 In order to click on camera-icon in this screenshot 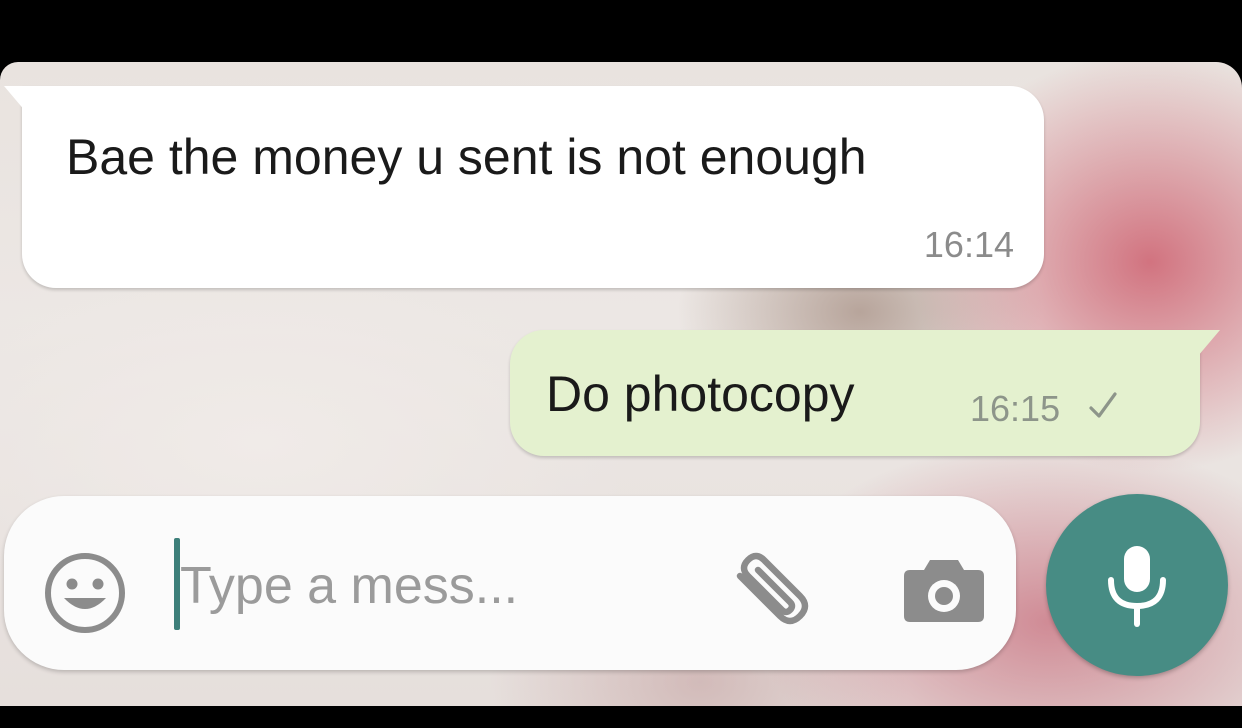, I will do `click(944, 589)`.